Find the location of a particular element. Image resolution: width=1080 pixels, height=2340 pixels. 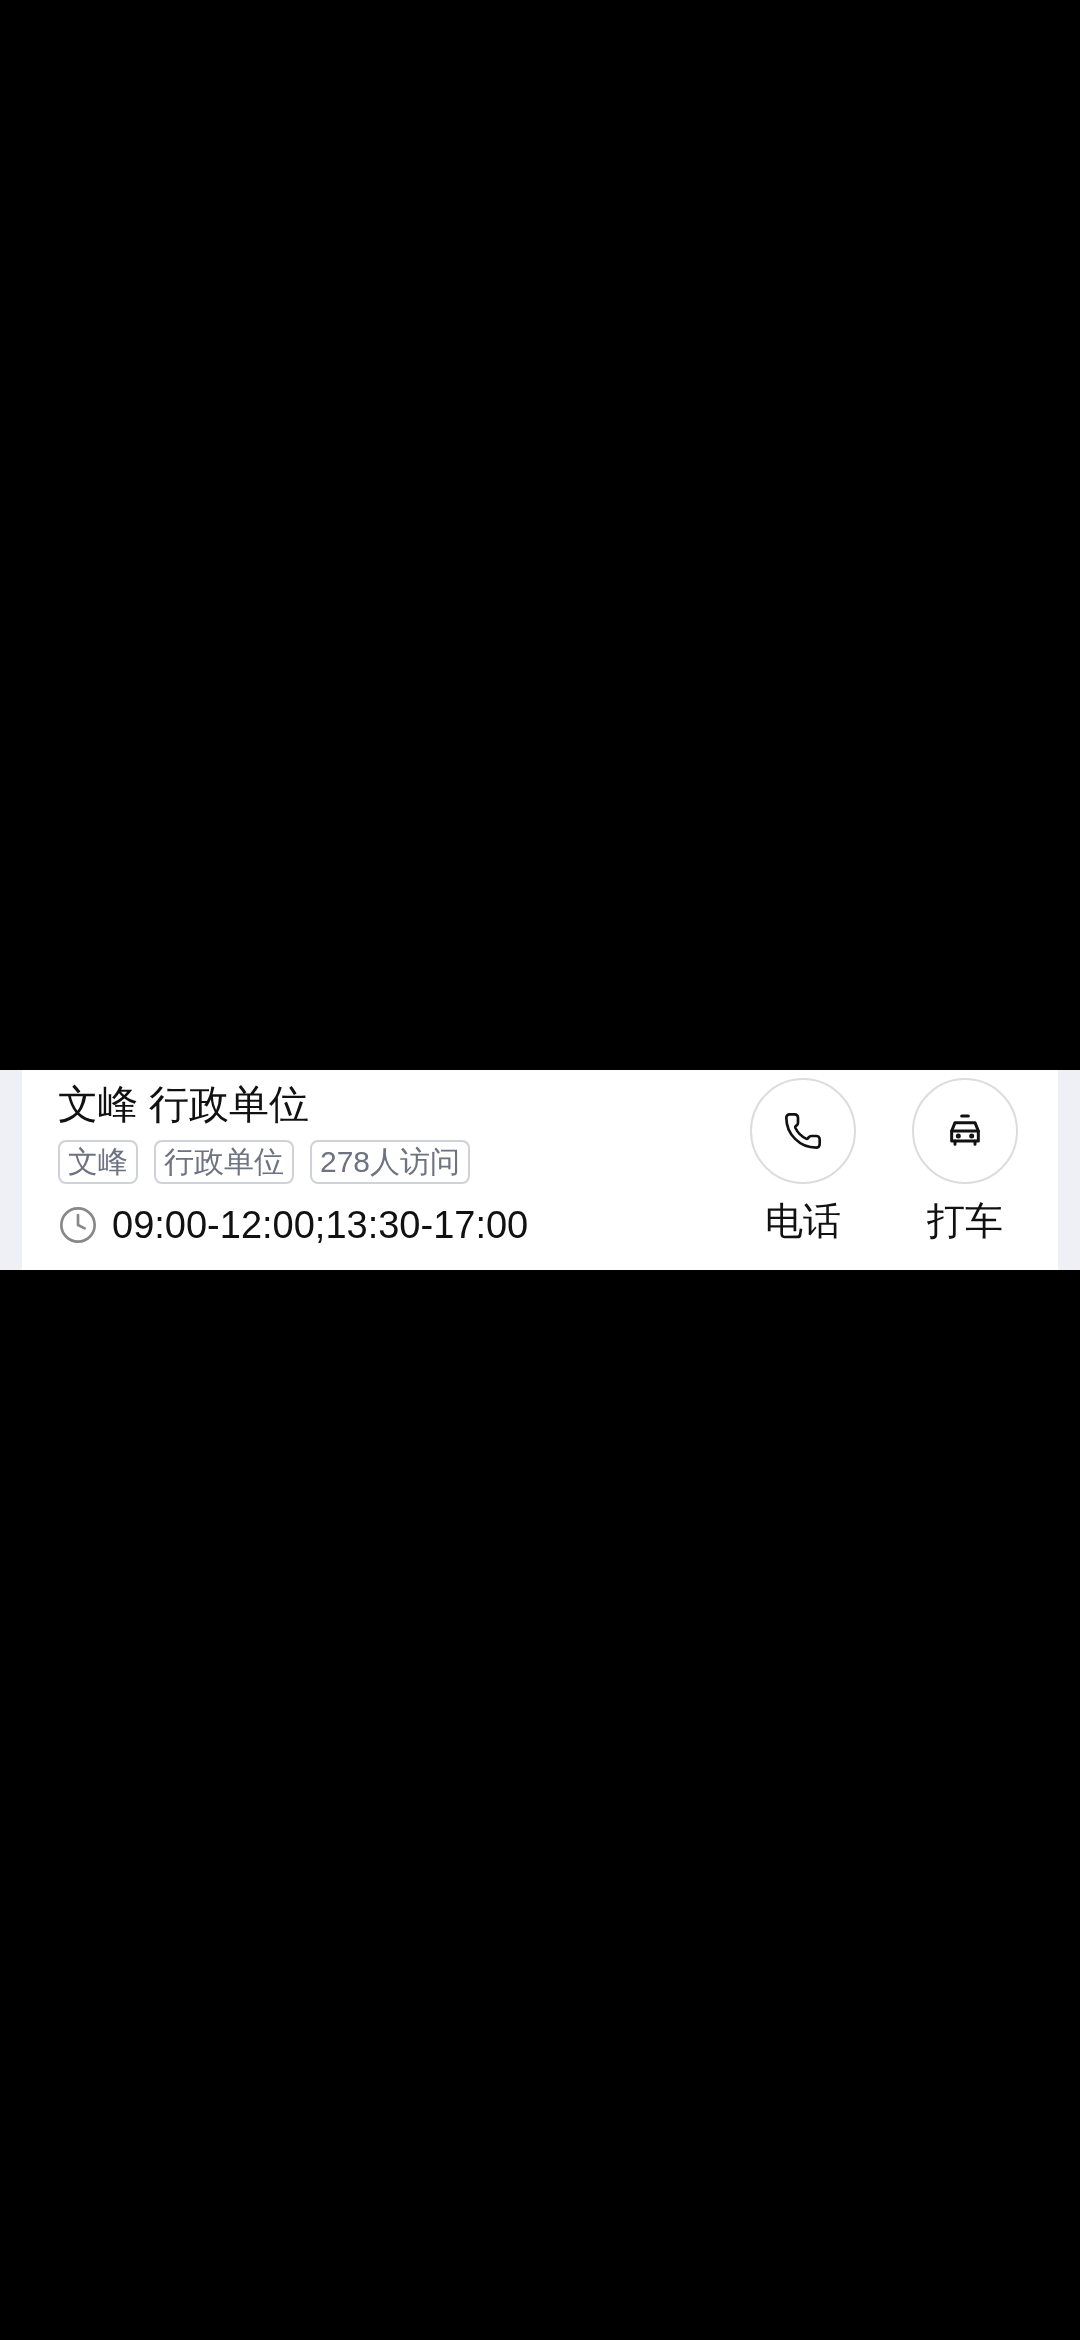

tag: 文峰 is located at coordinates (98, 1162).